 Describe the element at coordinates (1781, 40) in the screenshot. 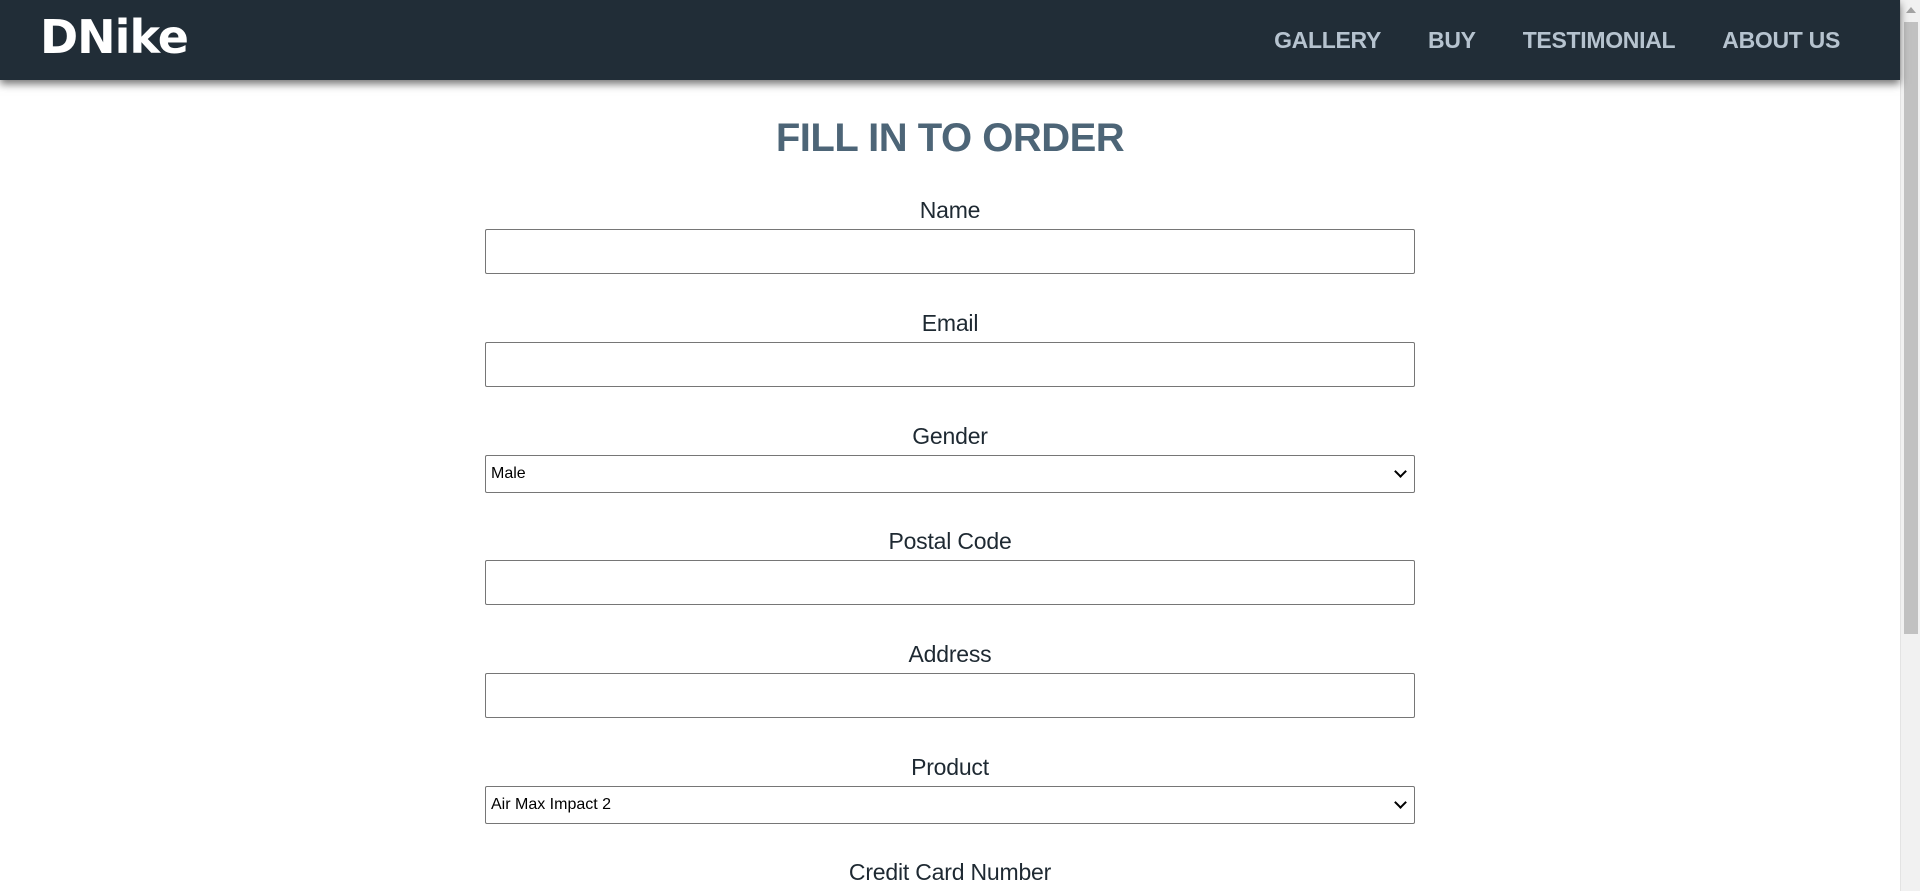

I see `nav-link-about-us: ABOUT US` at that location.